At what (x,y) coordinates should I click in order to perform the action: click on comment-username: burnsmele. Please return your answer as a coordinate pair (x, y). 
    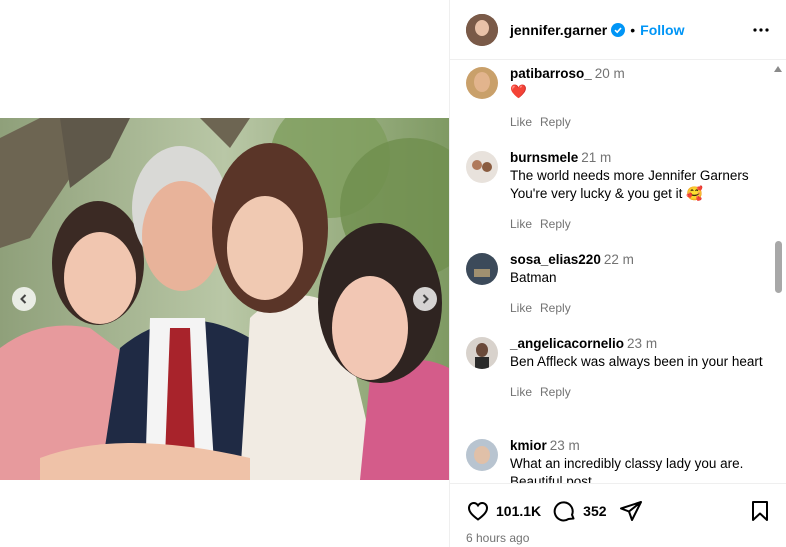
    Looking at the image, I should click on (544, 157).